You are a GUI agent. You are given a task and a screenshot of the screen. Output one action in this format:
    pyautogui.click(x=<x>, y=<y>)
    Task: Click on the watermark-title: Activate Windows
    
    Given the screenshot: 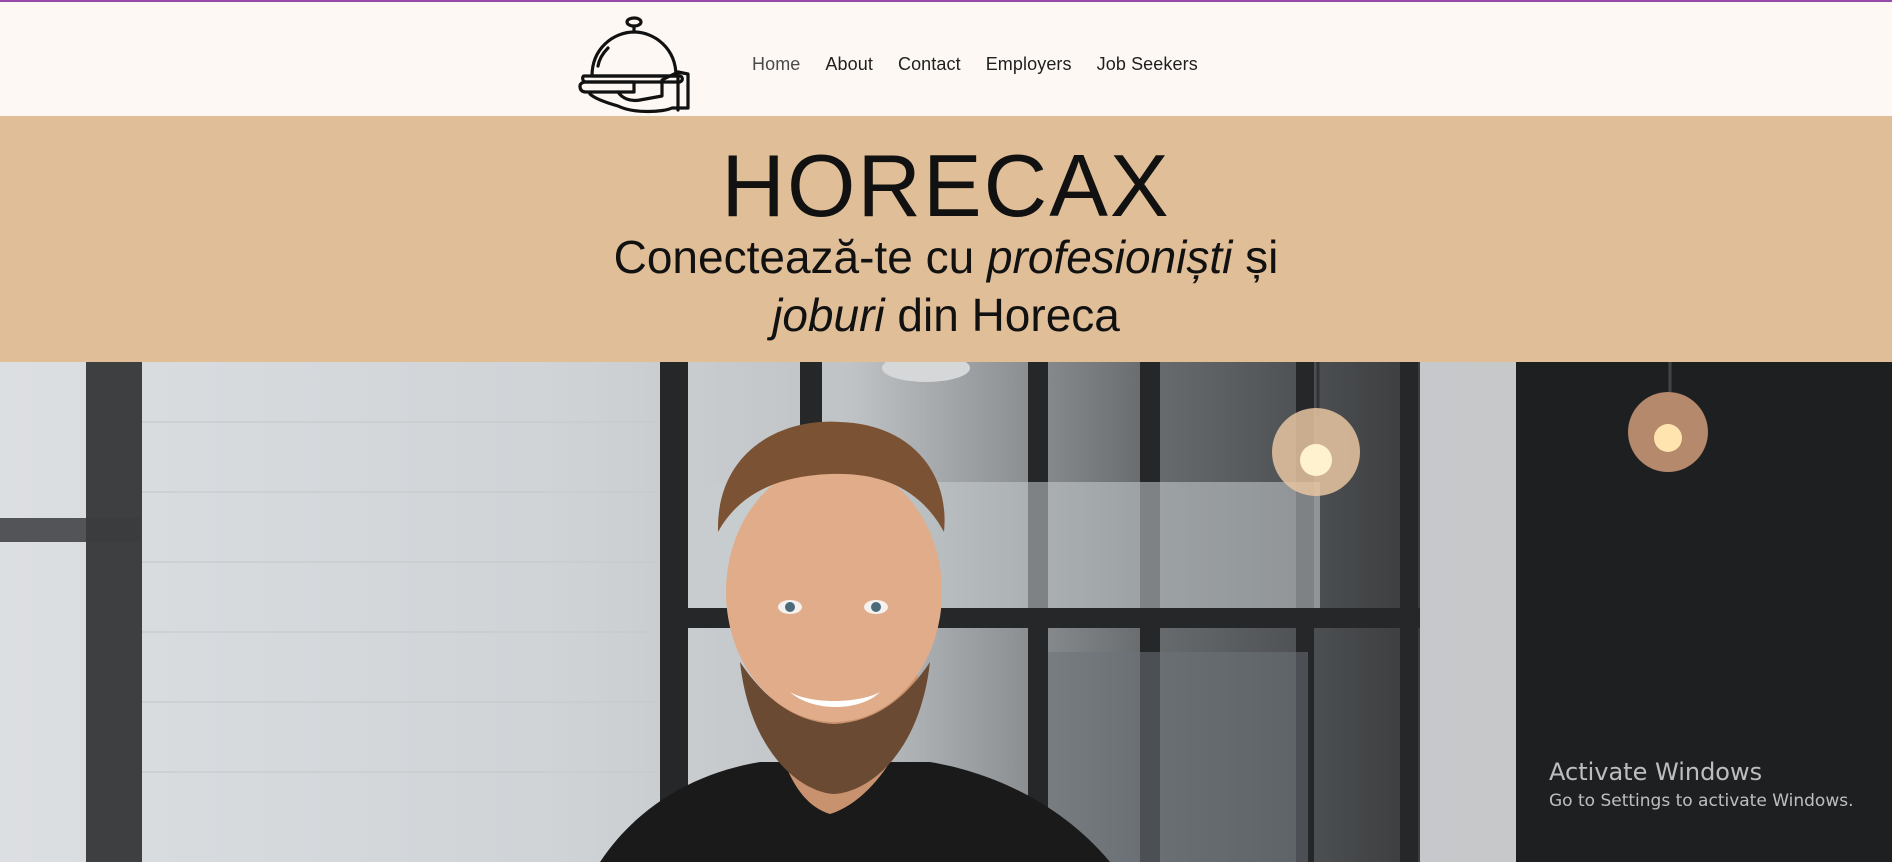 What is the action you would take?
    pyautogui.click(x=1656, y=772)
    